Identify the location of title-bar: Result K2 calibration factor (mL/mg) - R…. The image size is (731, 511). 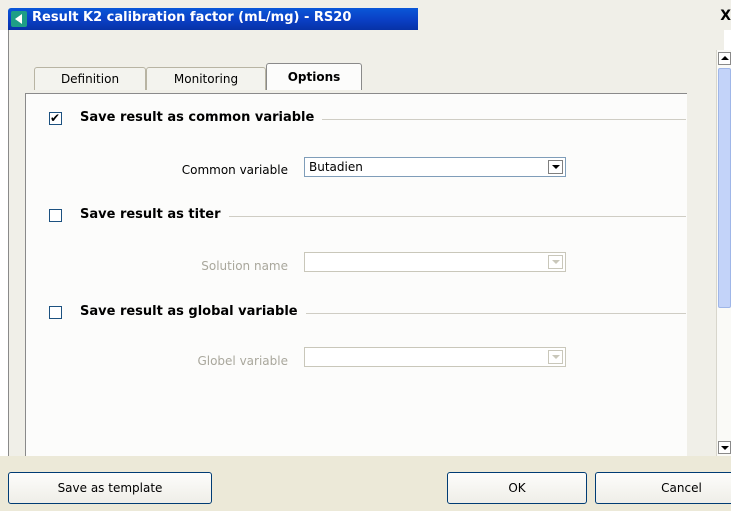
(365, 15).